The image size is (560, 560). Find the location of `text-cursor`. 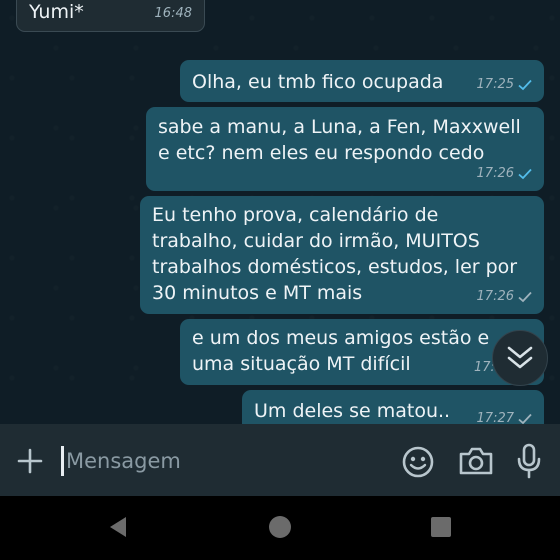

text-cursor is located at coordinates (62, 461).